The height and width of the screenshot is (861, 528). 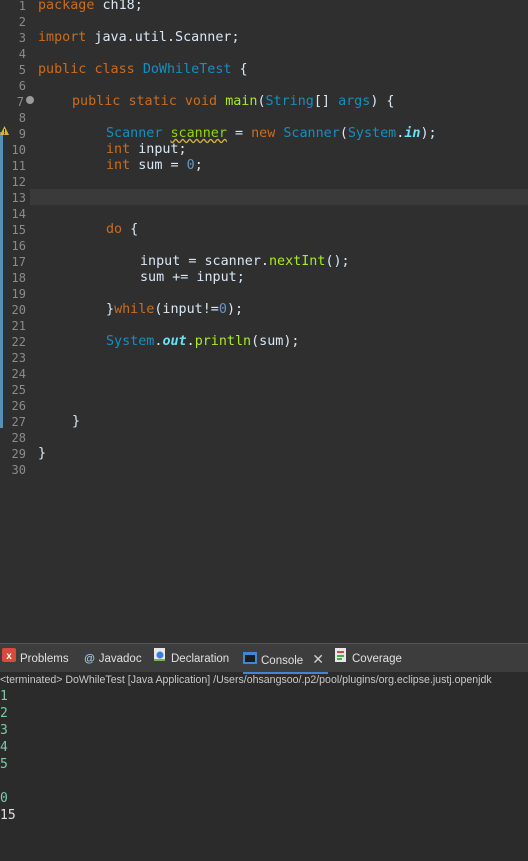 I want to click on tab-console: Console ✕, so click(x=285, y=659).